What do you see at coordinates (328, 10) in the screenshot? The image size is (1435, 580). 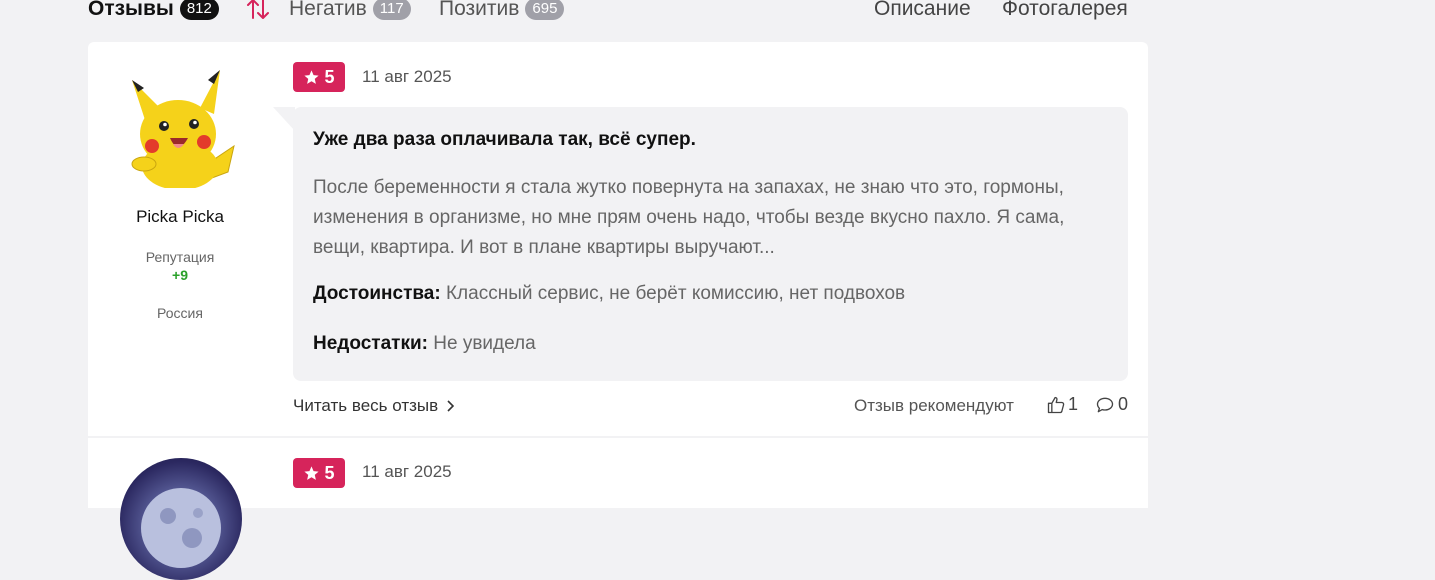 I see `tab-negative-label: Негатив` at bounding box center [328, 10].